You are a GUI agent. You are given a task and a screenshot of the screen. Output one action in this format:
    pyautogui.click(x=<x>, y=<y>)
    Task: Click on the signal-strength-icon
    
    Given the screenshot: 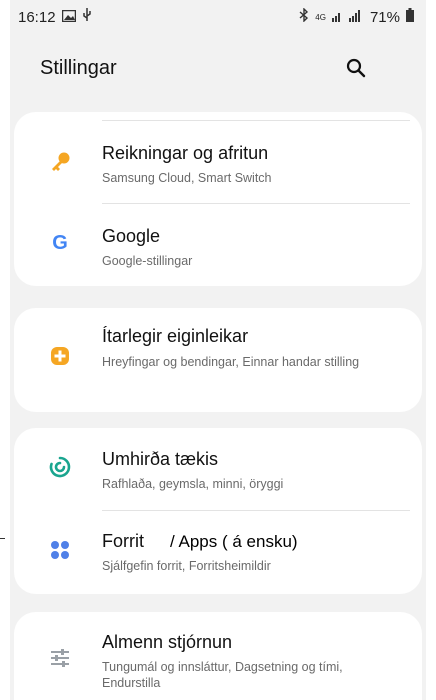 What is the action you would take?
    pyautogui.click(x=347, y=17)
    